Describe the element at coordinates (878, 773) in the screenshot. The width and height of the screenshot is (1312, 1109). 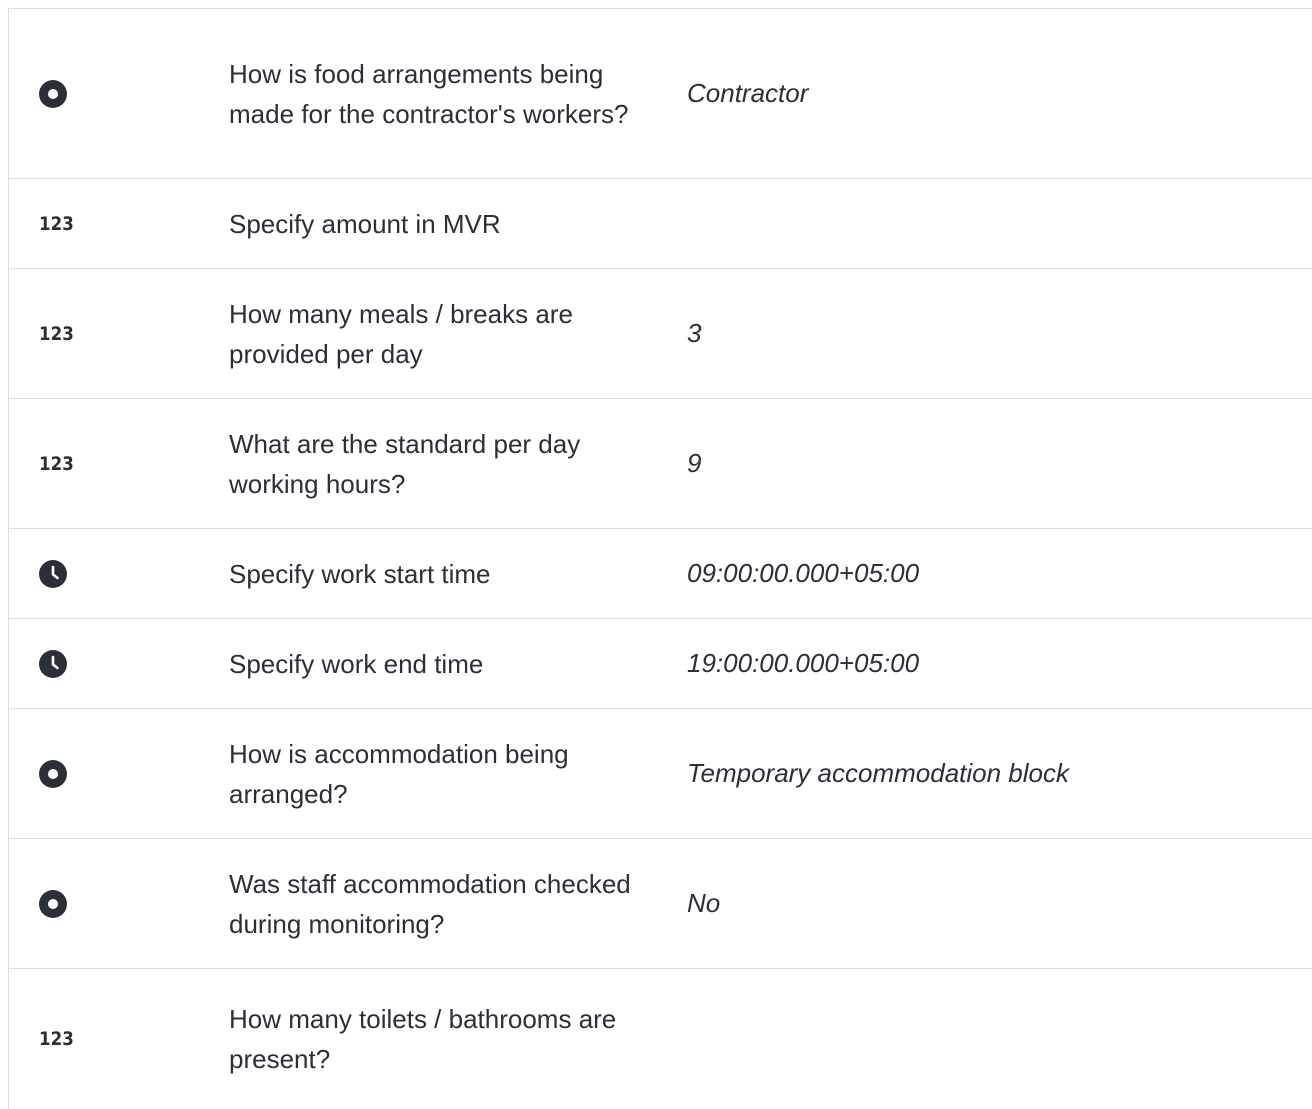
I see `answer-value: Temporary accommodation block` at that location.